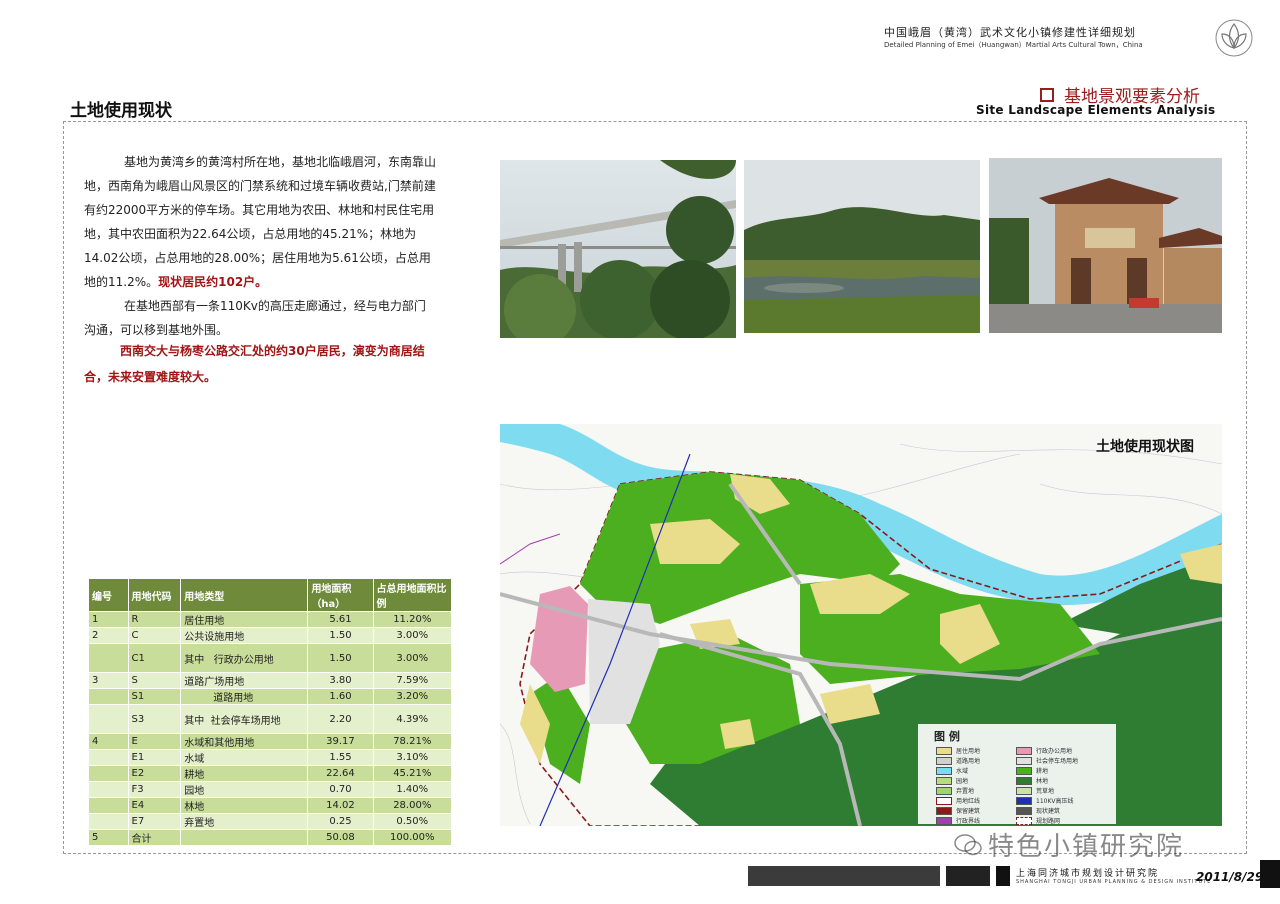 The image size is (1280, 904). What do you see at coordinates (340, 595) in the screenshot?
I see `column-header: 用地面积（ha）` at bounding box center [340, 595].